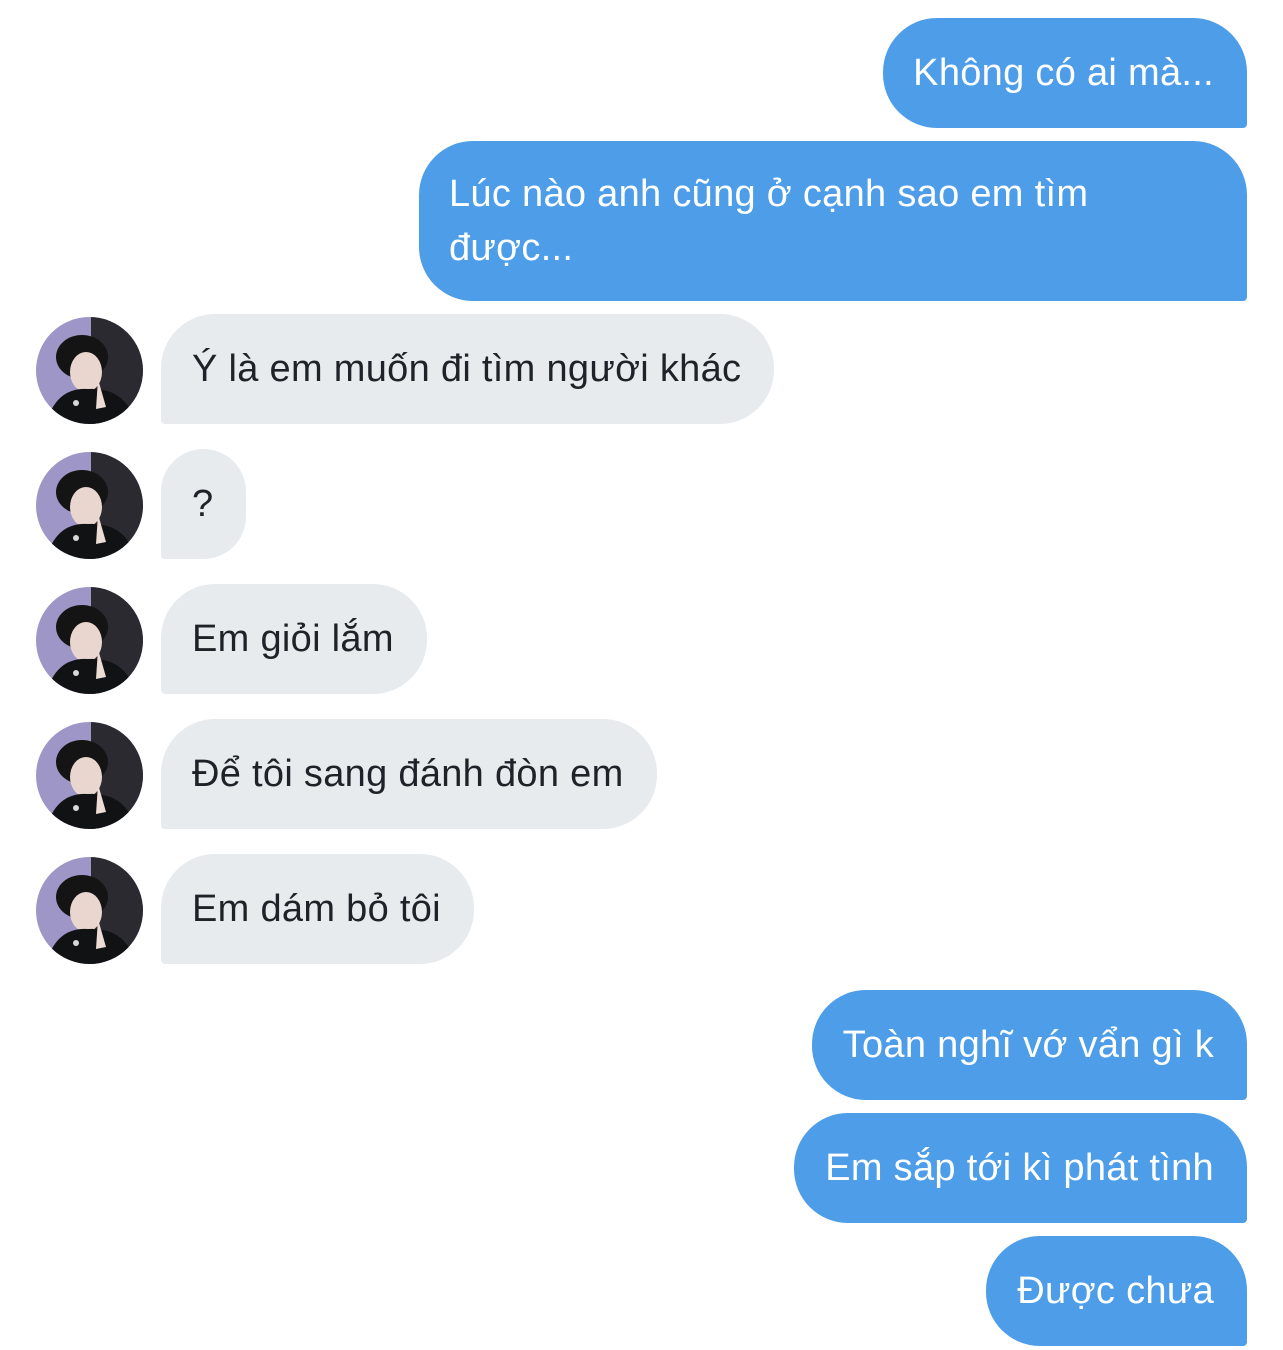  Describe the element at coordinates (1029, 1045) in the screenshot. I see `message-bubble-sent: Toàn nghĩ vớ vẩn gì k` at that location.